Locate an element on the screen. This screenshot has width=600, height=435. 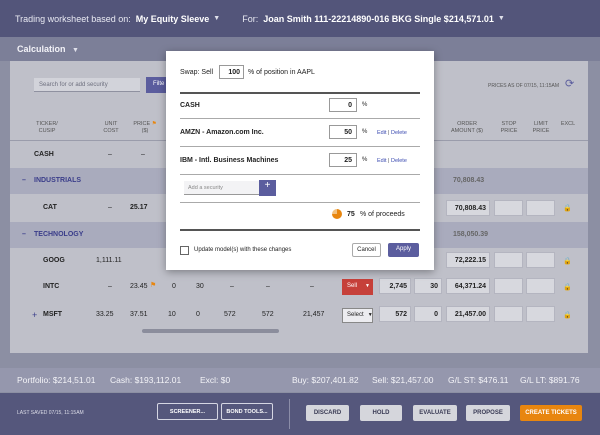
swap-item-name: CASH is located at coordinates (190, 105).